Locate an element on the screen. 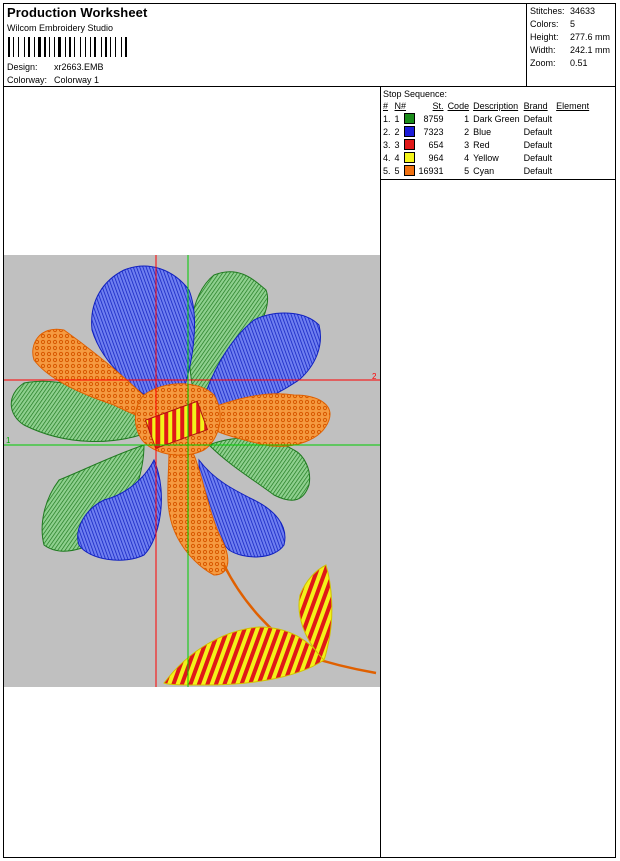 This screenshot has height=861, width=620. stop-n-number: 2 is located at coordinates (397, 131).